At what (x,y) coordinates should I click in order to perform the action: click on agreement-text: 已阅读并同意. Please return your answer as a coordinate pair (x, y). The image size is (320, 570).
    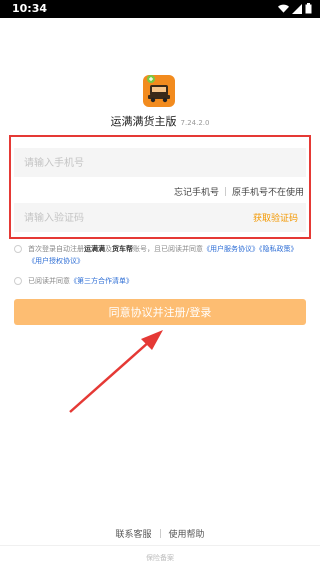
    Looking at the image, I should click on (49, 281).